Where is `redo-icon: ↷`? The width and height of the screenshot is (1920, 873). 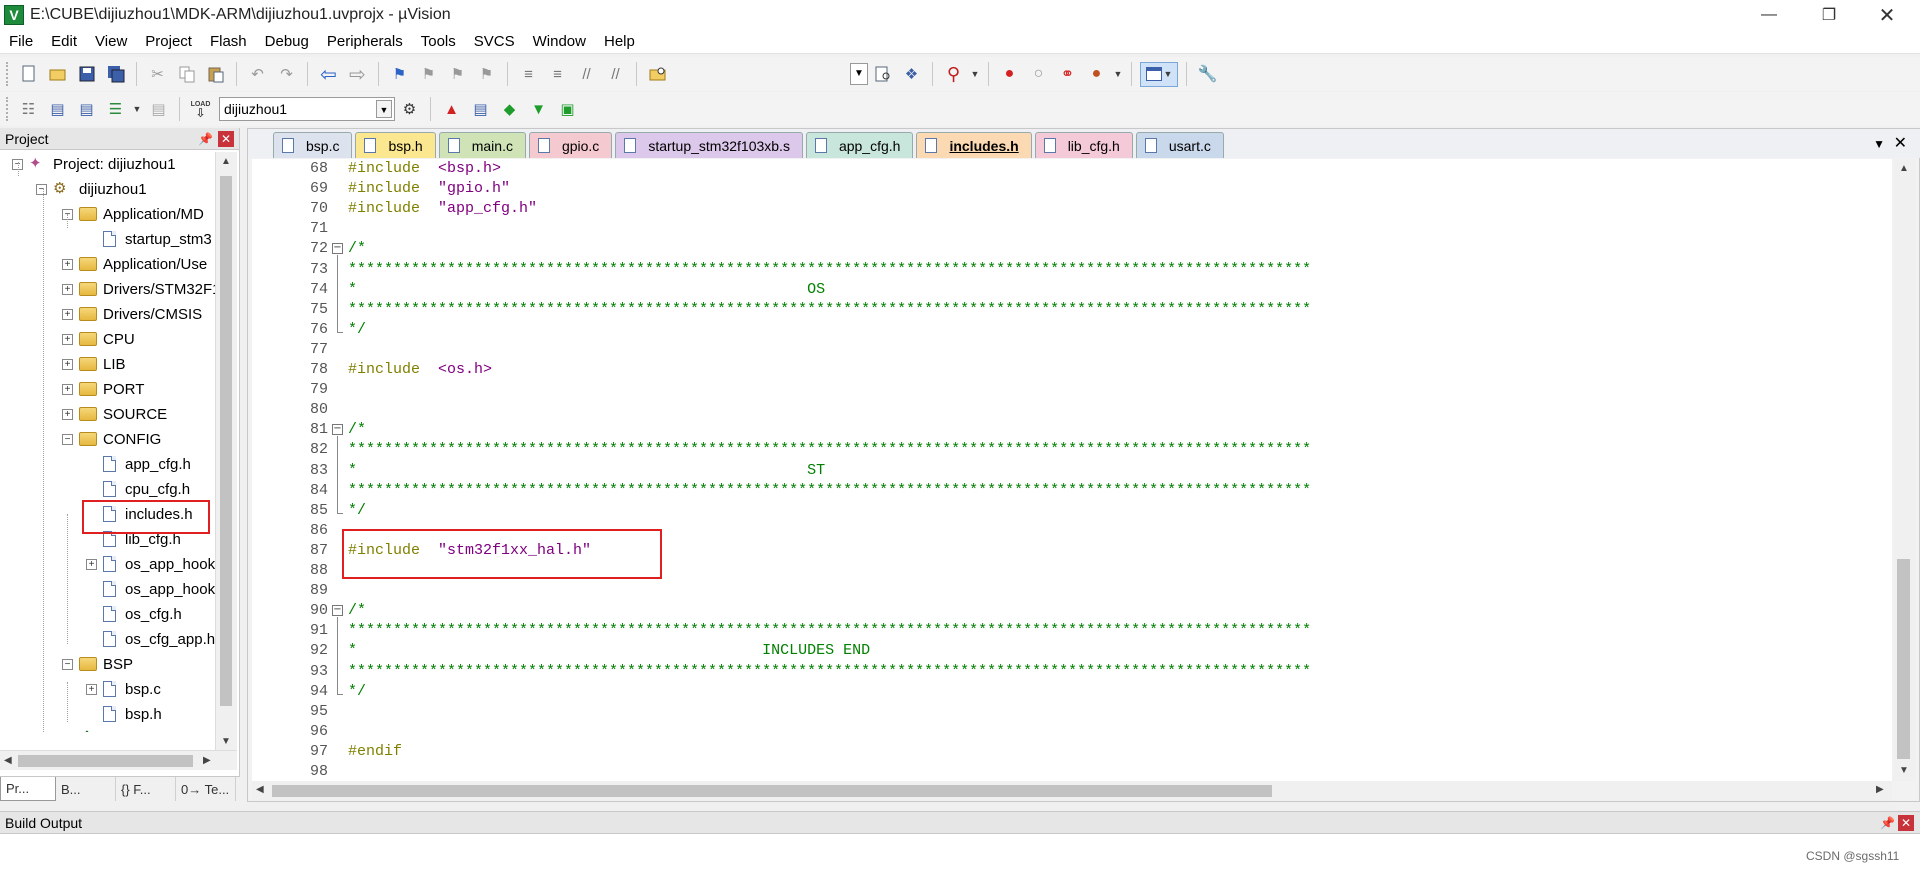
redo-icon: ↷ is located at coordinates (286, 74).